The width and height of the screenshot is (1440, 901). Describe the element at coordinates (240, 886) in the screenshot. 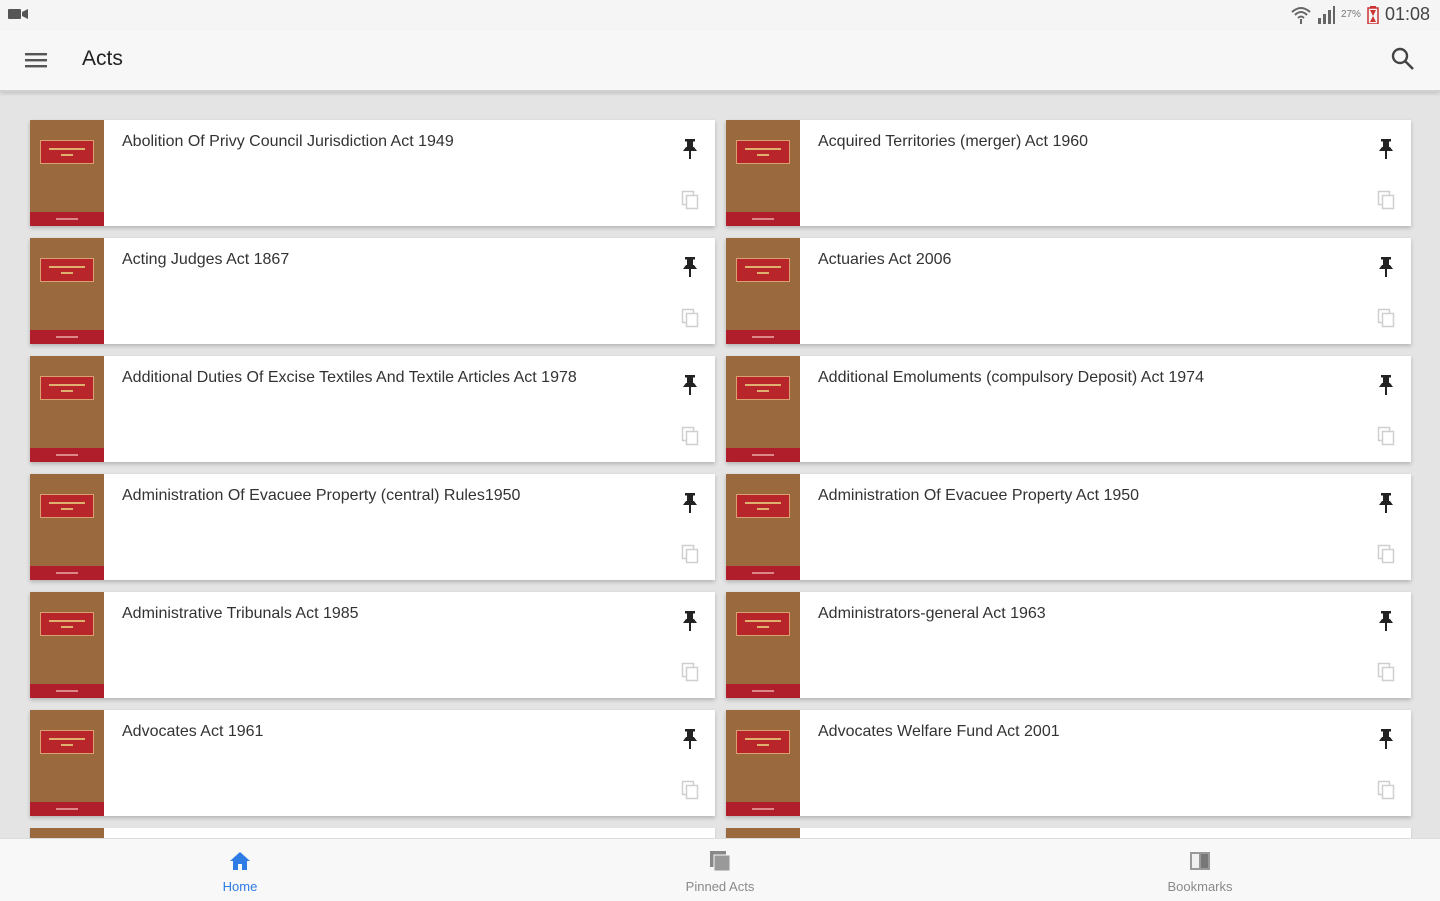

I see `nav-home-label: Home` at that location.